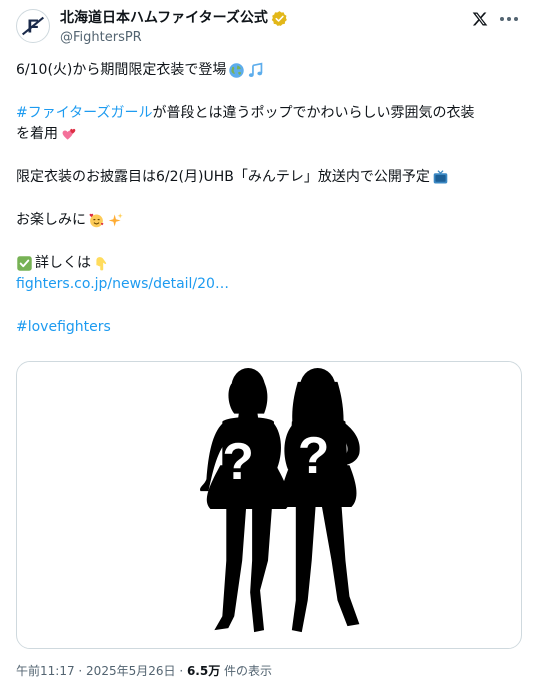  I want to click on tweet-date: 2025年5月26日, so click(130, 671).